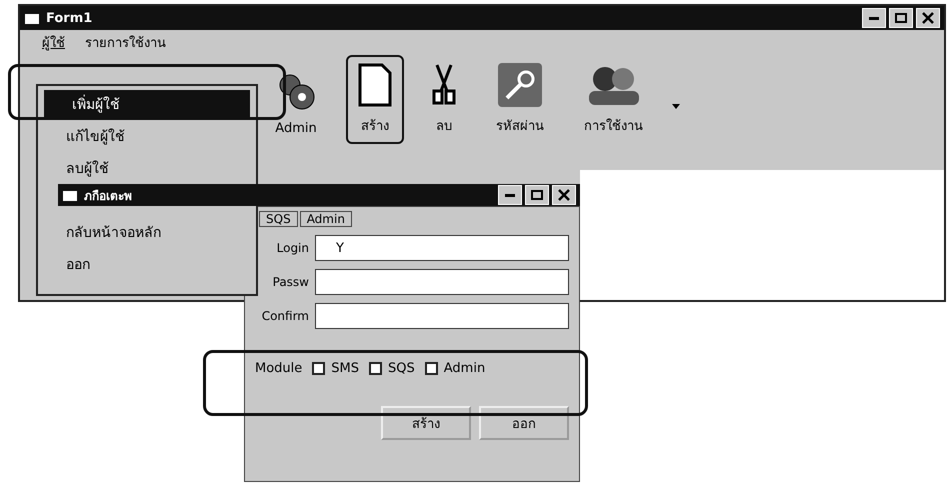 This screenshot has height=485, width=948. I want to click on window-title: Form1, so click(70, 18).